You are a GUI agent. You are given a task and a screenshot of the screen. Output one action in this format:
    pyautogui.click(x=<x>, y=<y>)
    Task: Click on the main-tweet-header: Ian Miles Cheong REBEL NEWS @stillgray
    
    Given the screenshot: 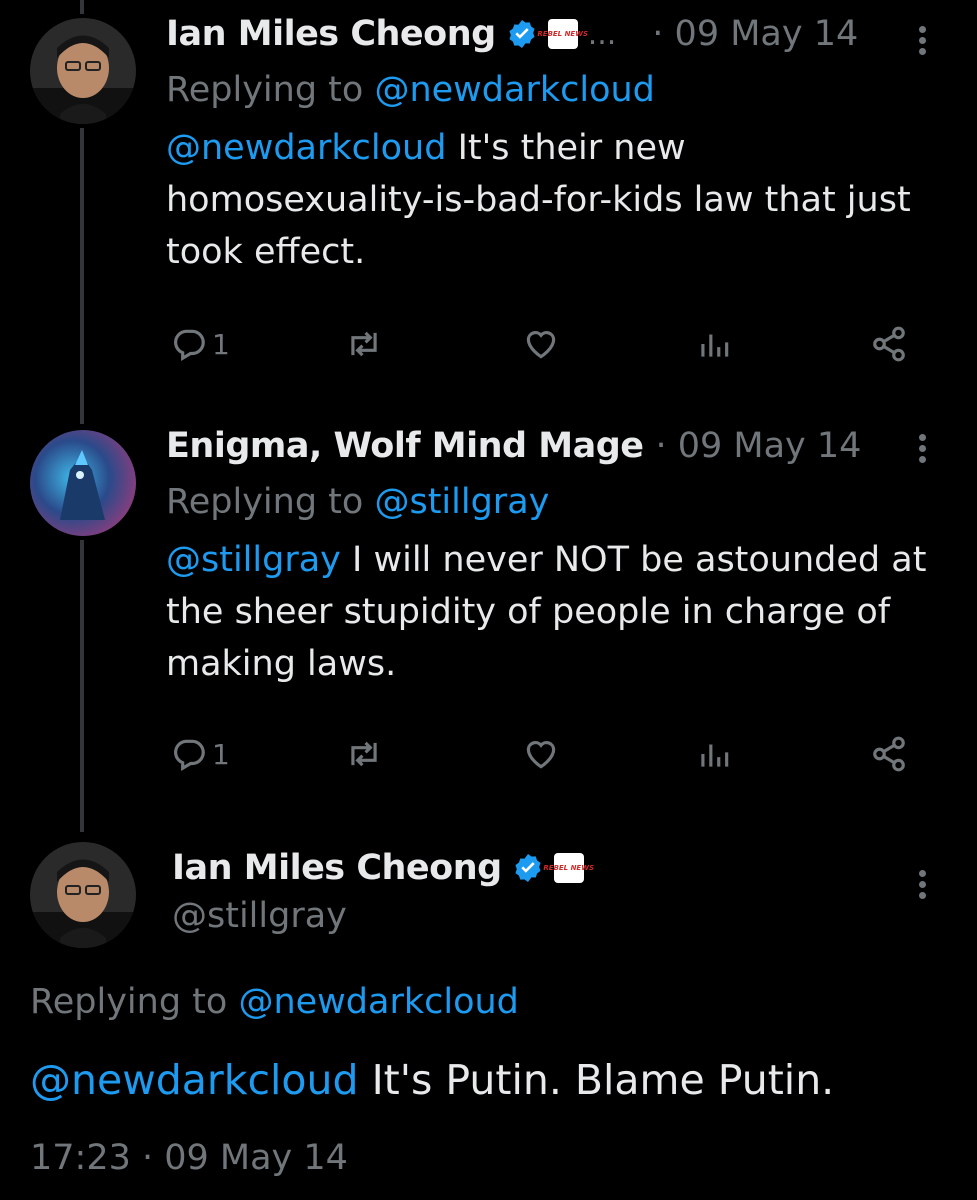 What is the action you would take?
    pyautogui.click(x=559, y=892)
    